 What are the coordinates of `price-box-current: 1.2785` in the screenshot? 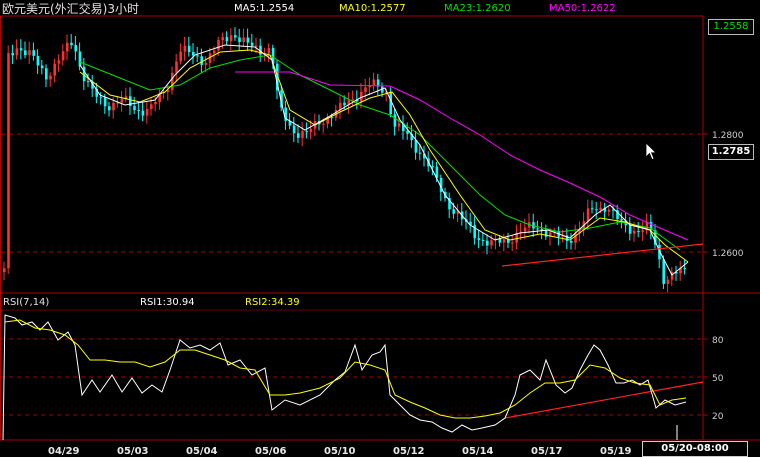 It's located at (731, 152).